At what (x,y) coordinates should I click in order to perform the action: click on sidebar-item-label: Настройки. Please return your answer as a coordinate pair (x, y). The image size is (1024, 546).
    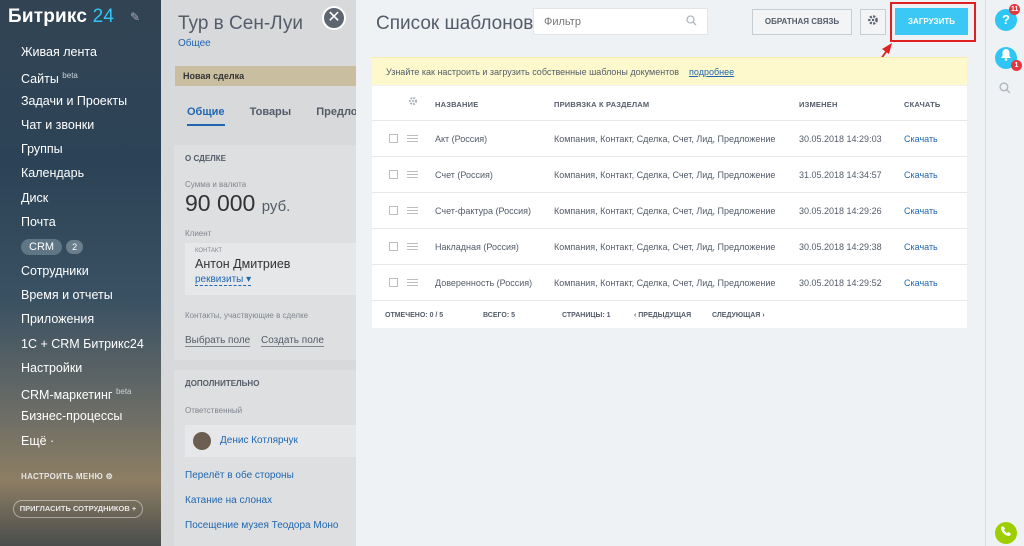
    Looking at the image, I should click on (52, 367).